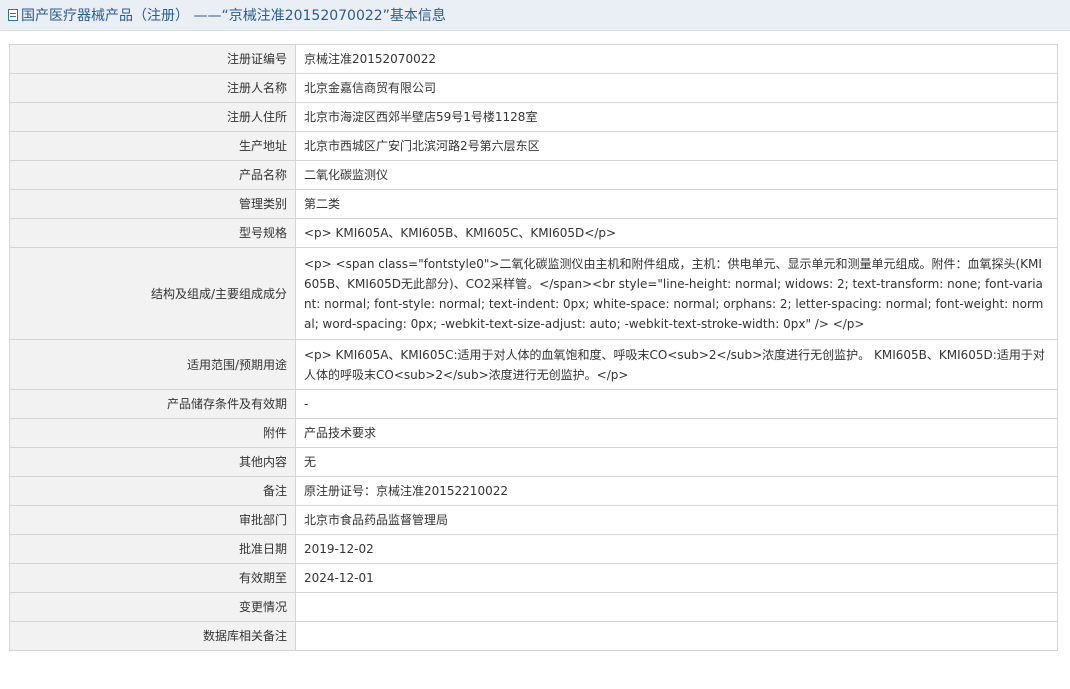 The image size is (1070, 689). I want to click on table-row: 有效期至 2024-12-01, so click(533, 578).